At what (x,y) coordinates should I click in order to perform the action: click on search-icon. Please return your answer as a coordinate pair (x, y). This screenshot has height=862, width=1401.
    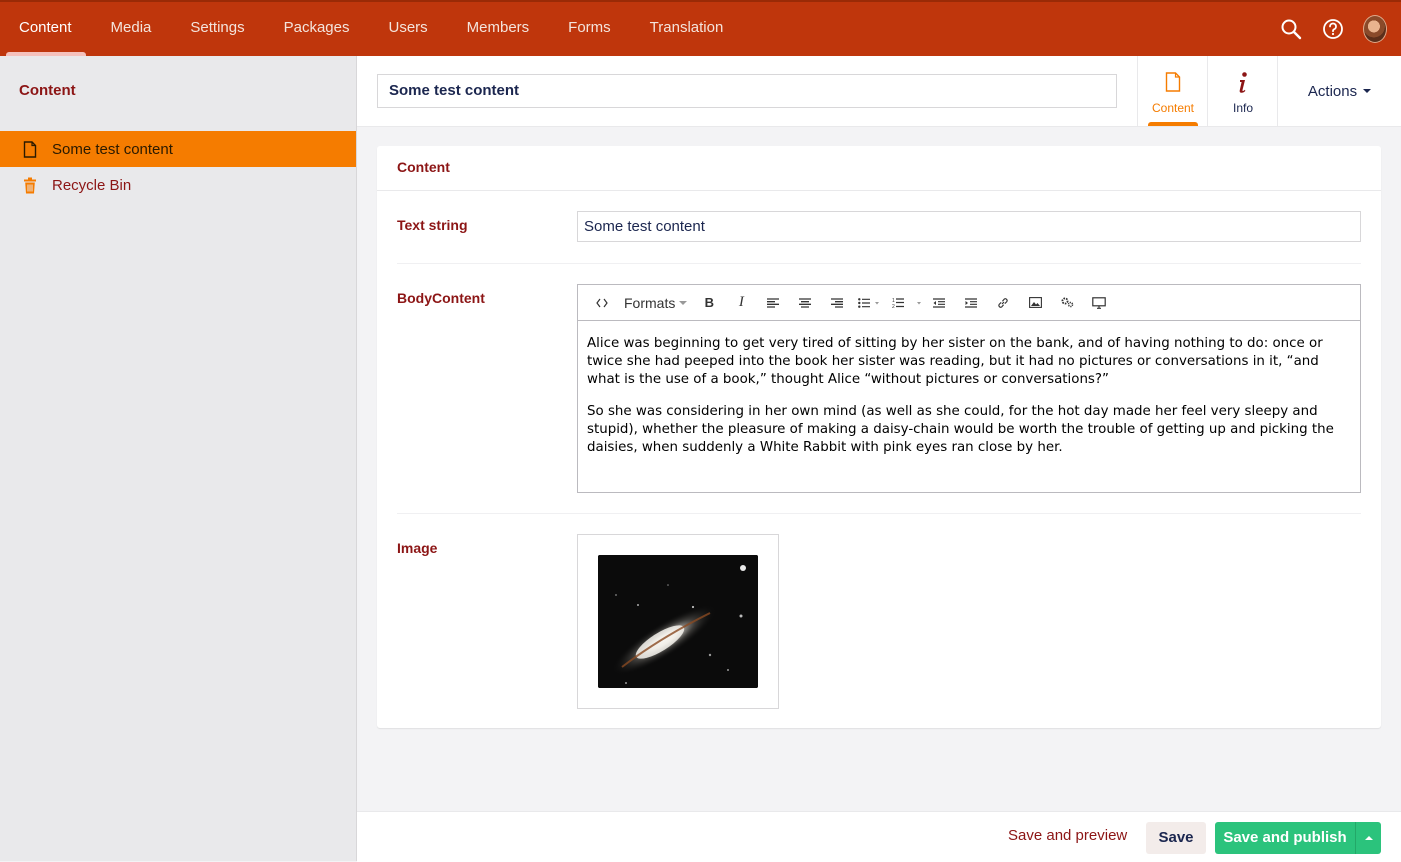
    Looking at the image, I should click on (1291, 29).